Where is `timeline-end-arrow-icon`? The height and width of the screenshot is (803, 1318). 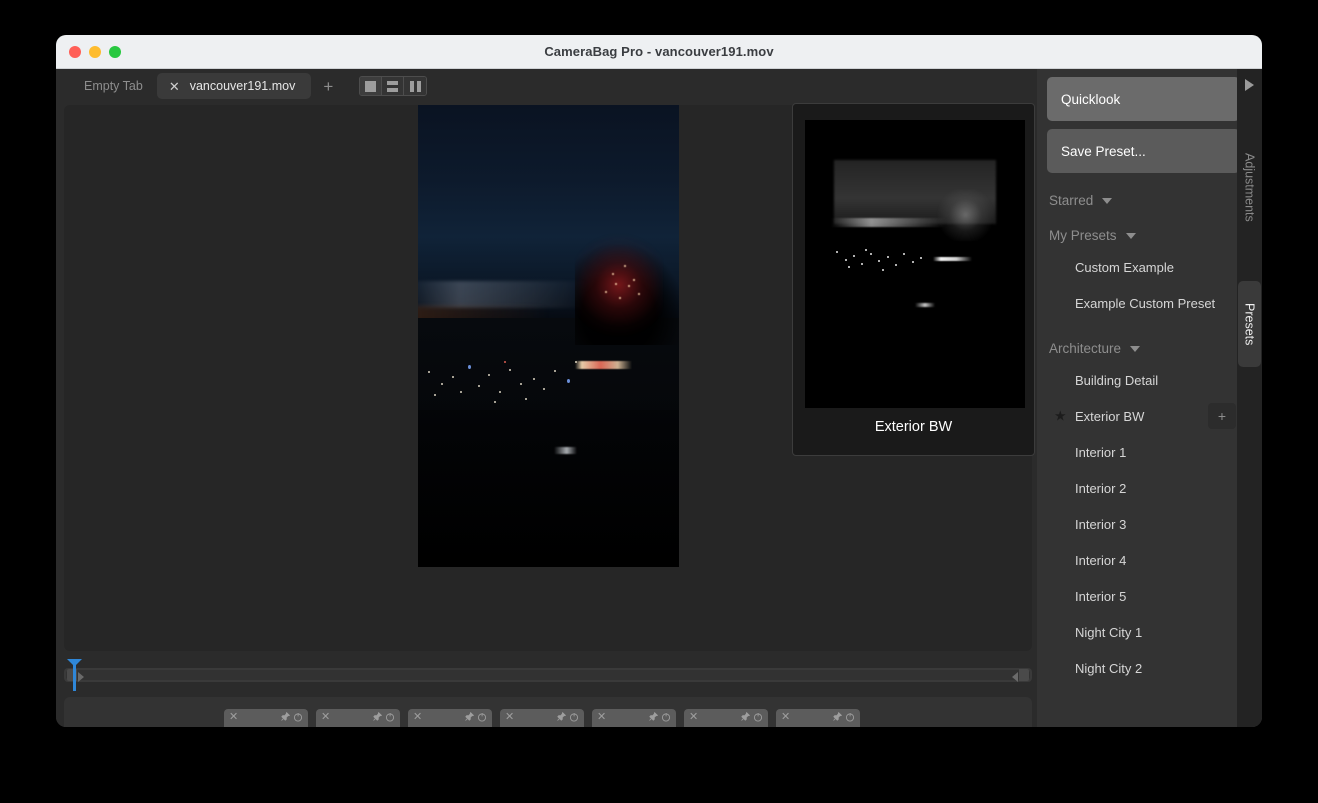
timeline-end-arrow-icon is located at coordinates (1015, 677).